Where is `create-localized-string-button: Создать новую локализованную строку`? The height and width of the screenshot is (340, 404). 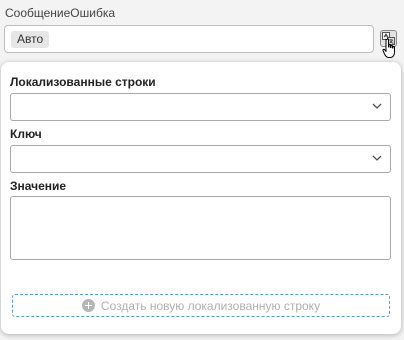 create-localized-string-button: Создать новую локализованную строку is located at coordinates (201, 305).